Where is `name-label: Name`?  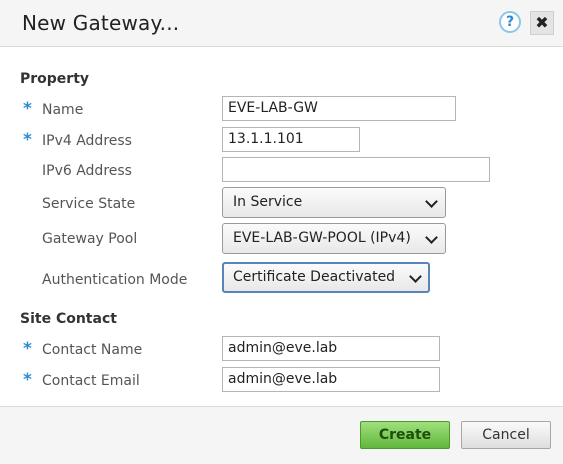 name-label: Name is located at coordinates (63, 110).